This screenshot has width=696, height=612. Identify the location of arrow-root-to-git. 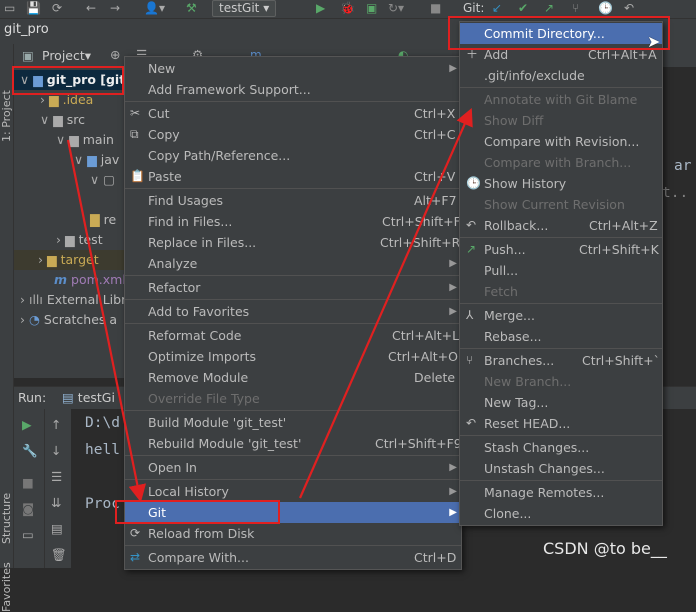
(106, 321).